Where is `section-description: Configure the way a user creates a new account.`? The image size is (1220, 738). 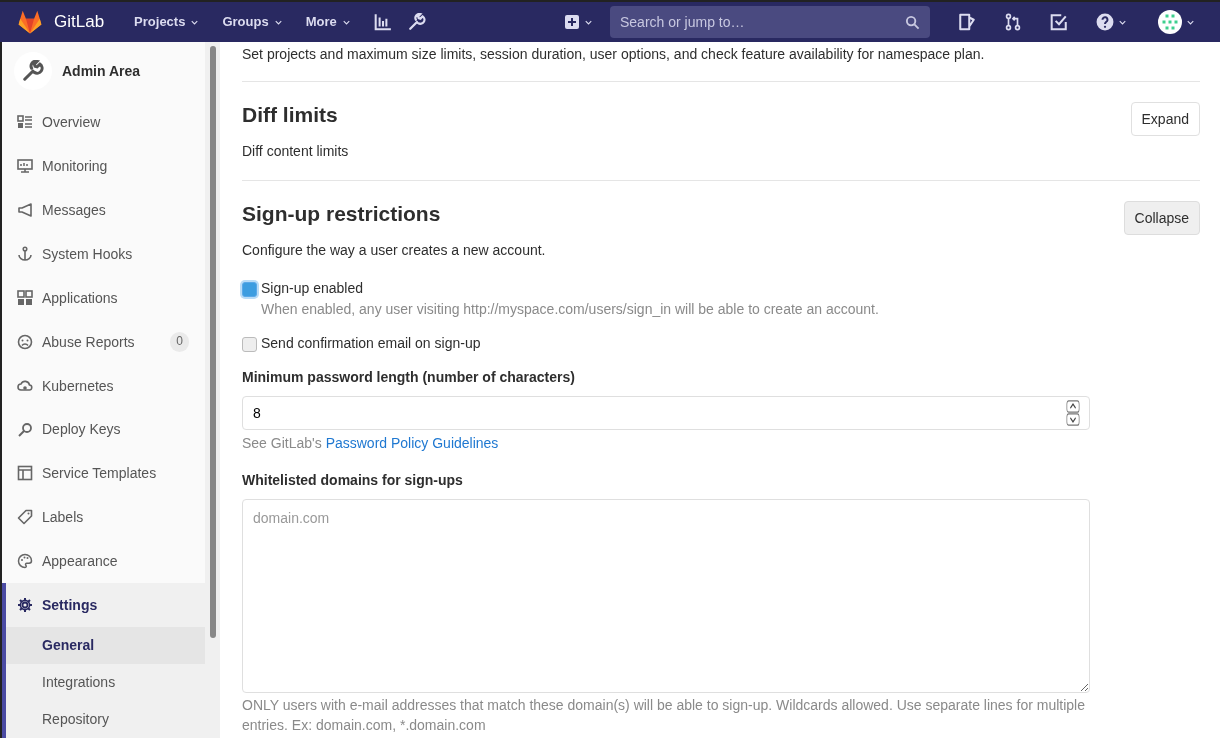 section-description: Configure the way a user creates a new account. is located at coordinates (394, 250).